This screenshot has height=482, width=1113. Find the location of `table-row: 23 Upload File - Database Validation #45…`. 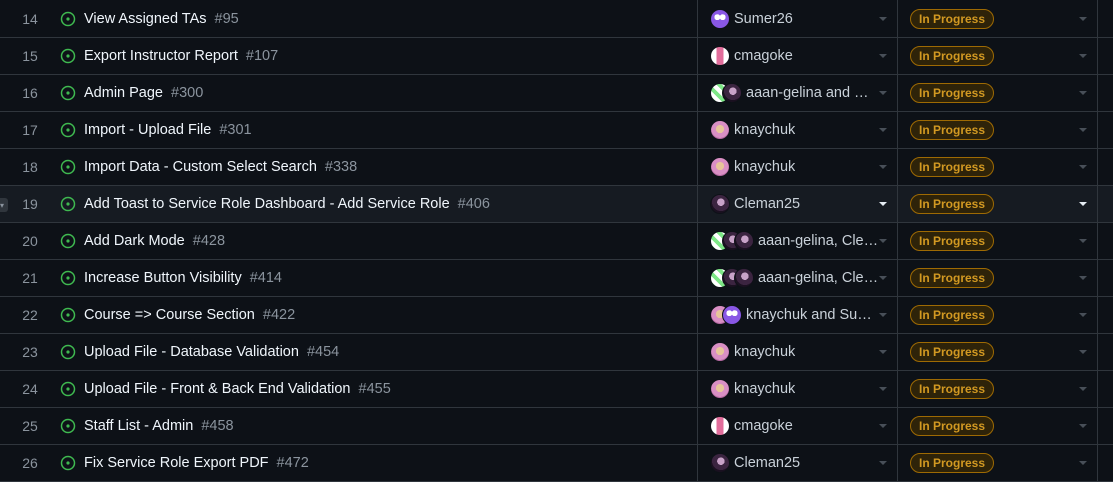

table-row: 23 Upload File - Database Validation #45… is located at coordinates (556, 352).